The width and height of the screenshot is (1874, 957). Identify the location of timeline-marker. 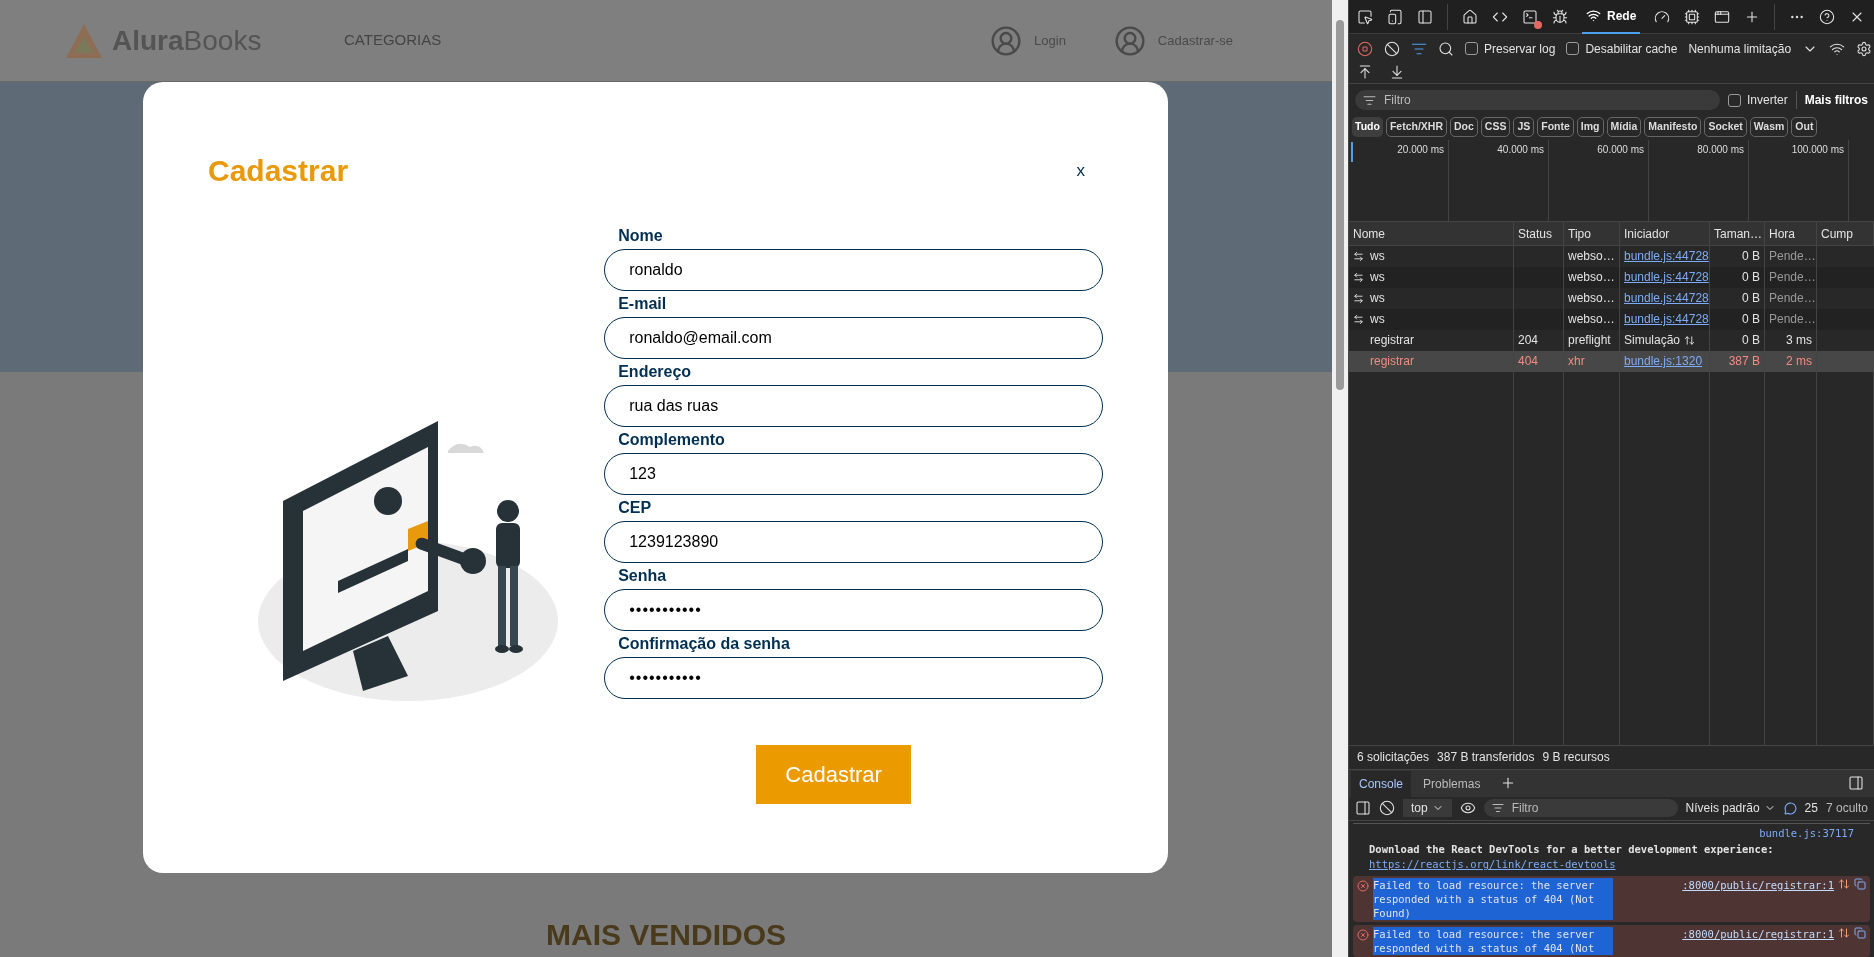
(1352, 152).